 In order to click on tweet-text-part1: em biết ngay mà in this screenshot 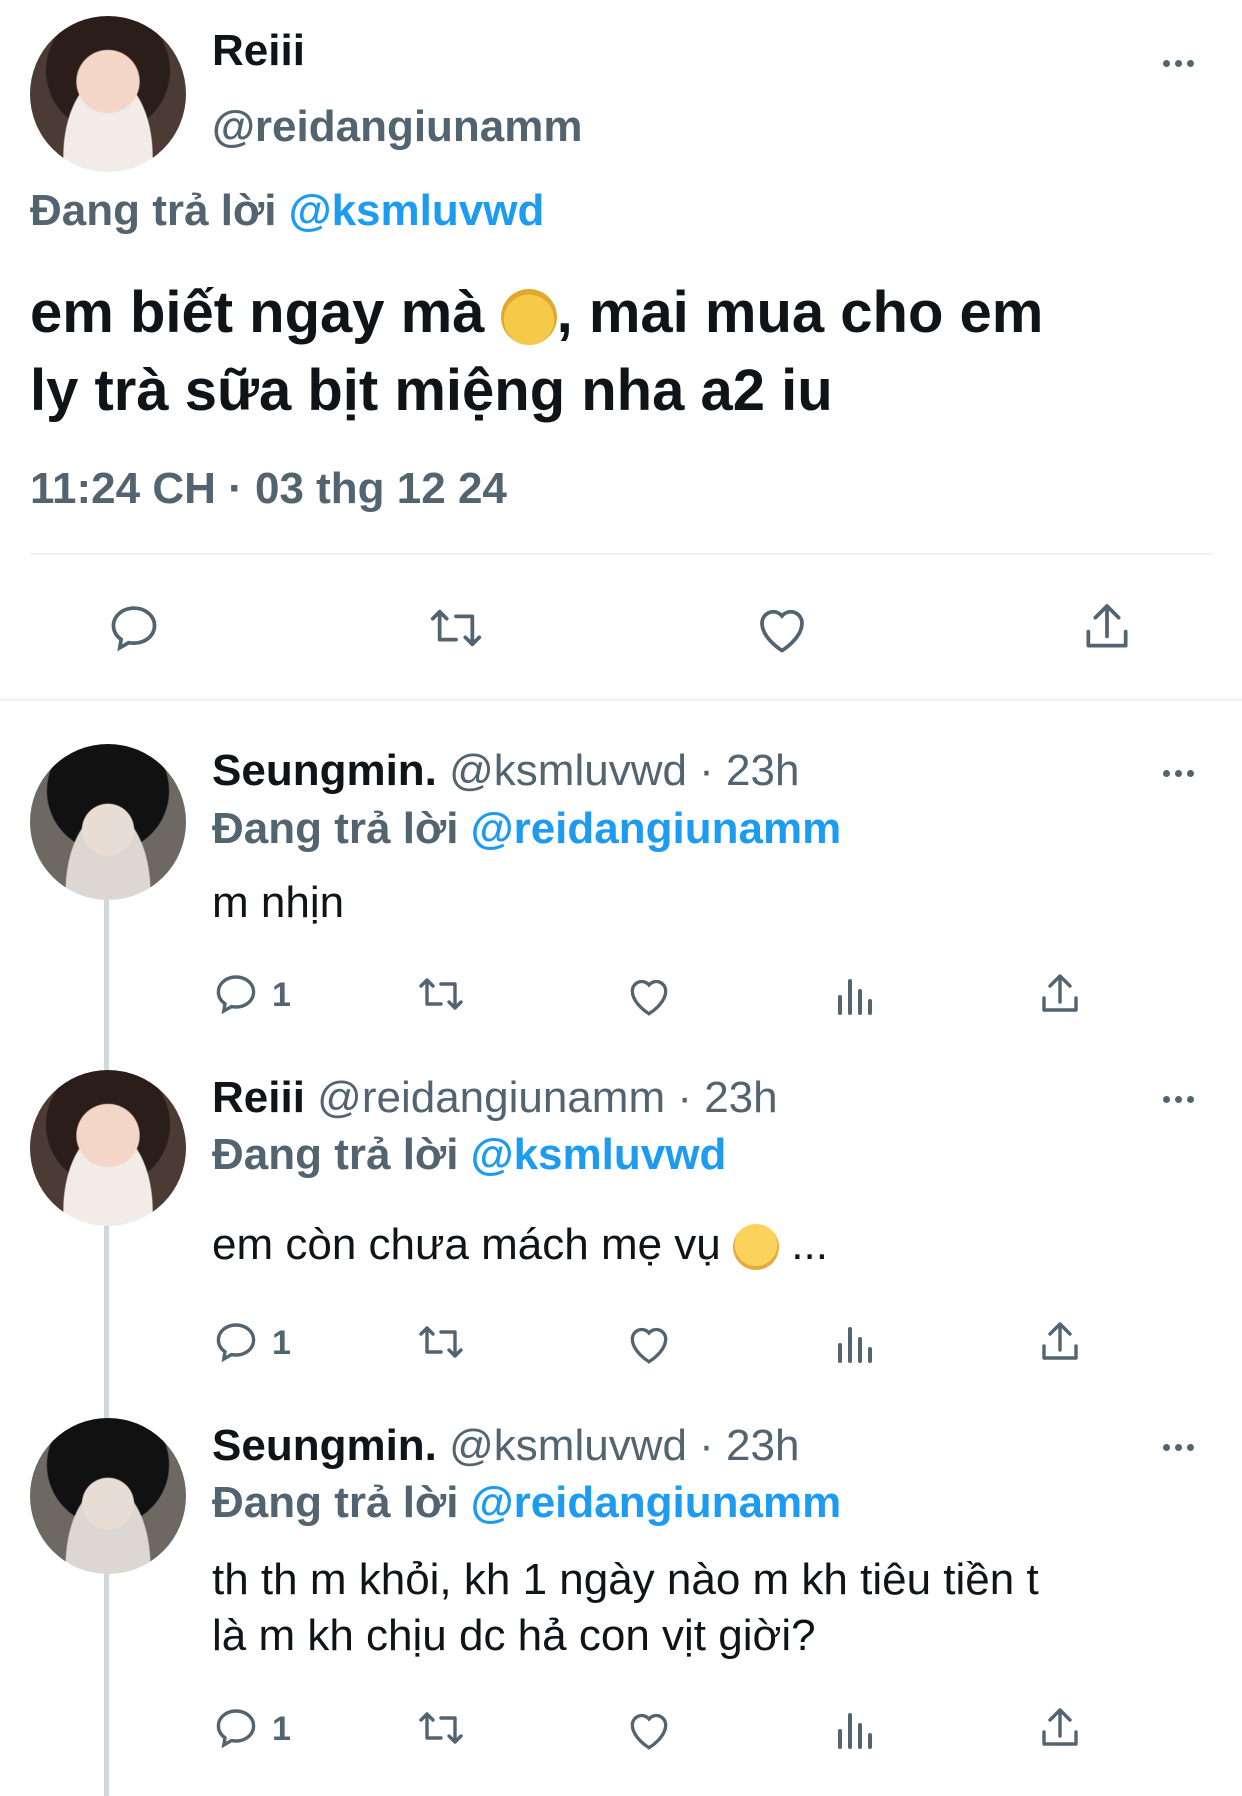, I will do `click(257, 312)`.